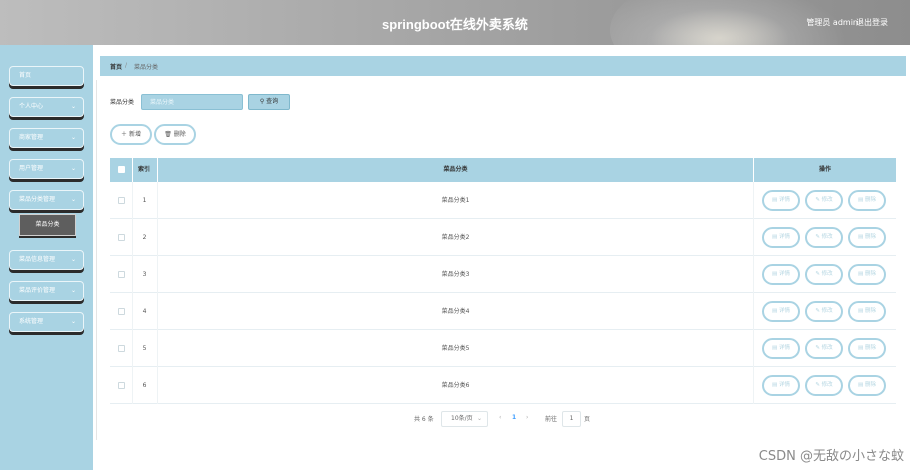  I want to click on add-button: ＋ 新增, so click(131, 134).